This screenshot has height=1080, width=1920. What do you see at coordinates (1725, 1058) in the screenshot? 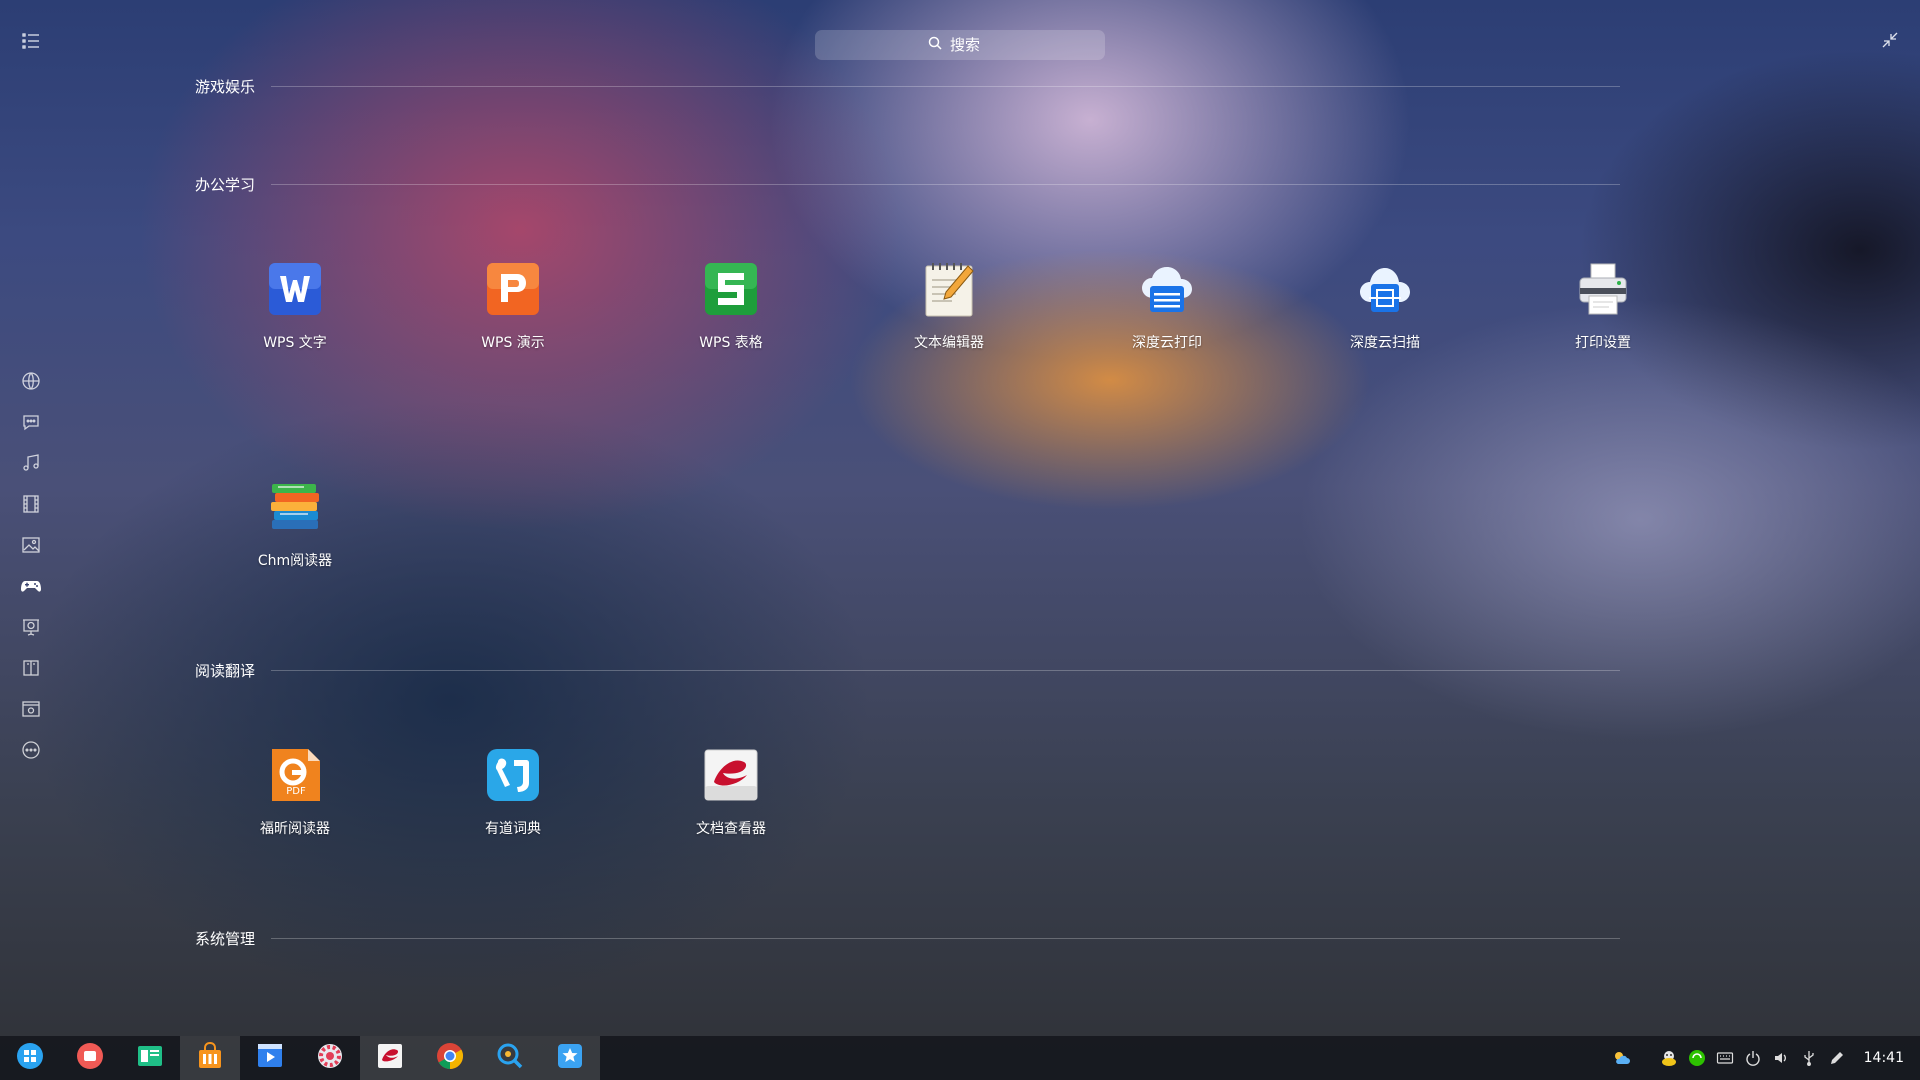
I see `keyboard-icon` at bounding box center [1725, 1058].